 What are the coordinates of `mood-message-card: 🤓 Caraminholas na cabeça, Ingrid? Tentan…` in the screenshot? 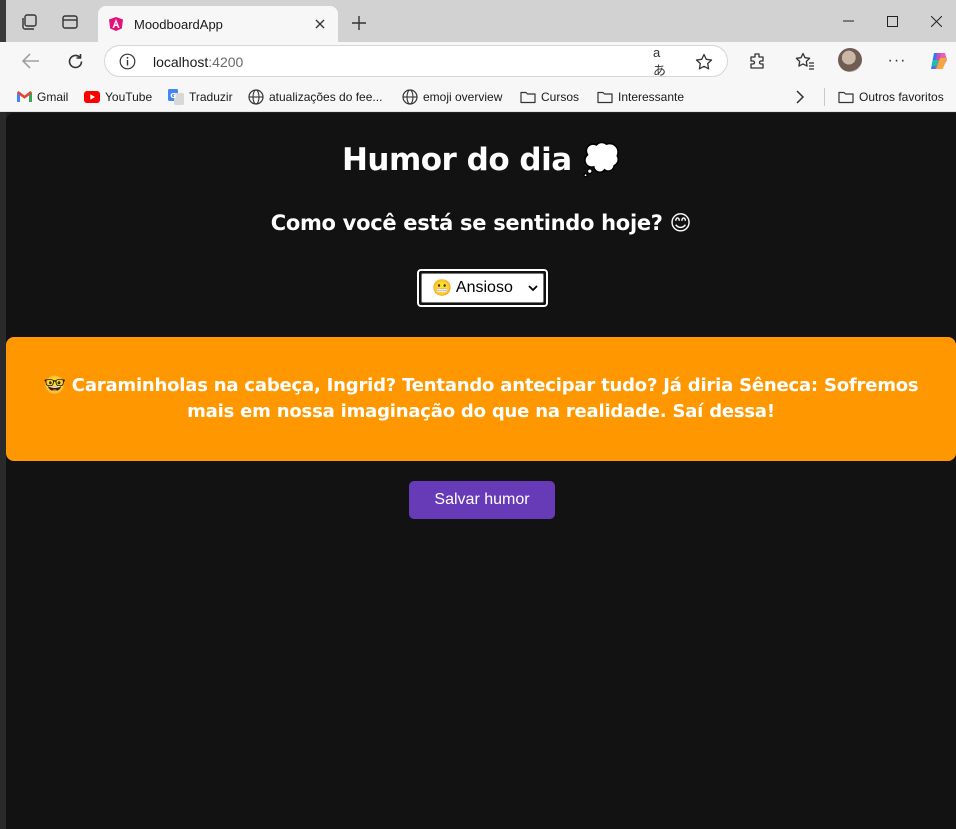 It's located at (481, 399).